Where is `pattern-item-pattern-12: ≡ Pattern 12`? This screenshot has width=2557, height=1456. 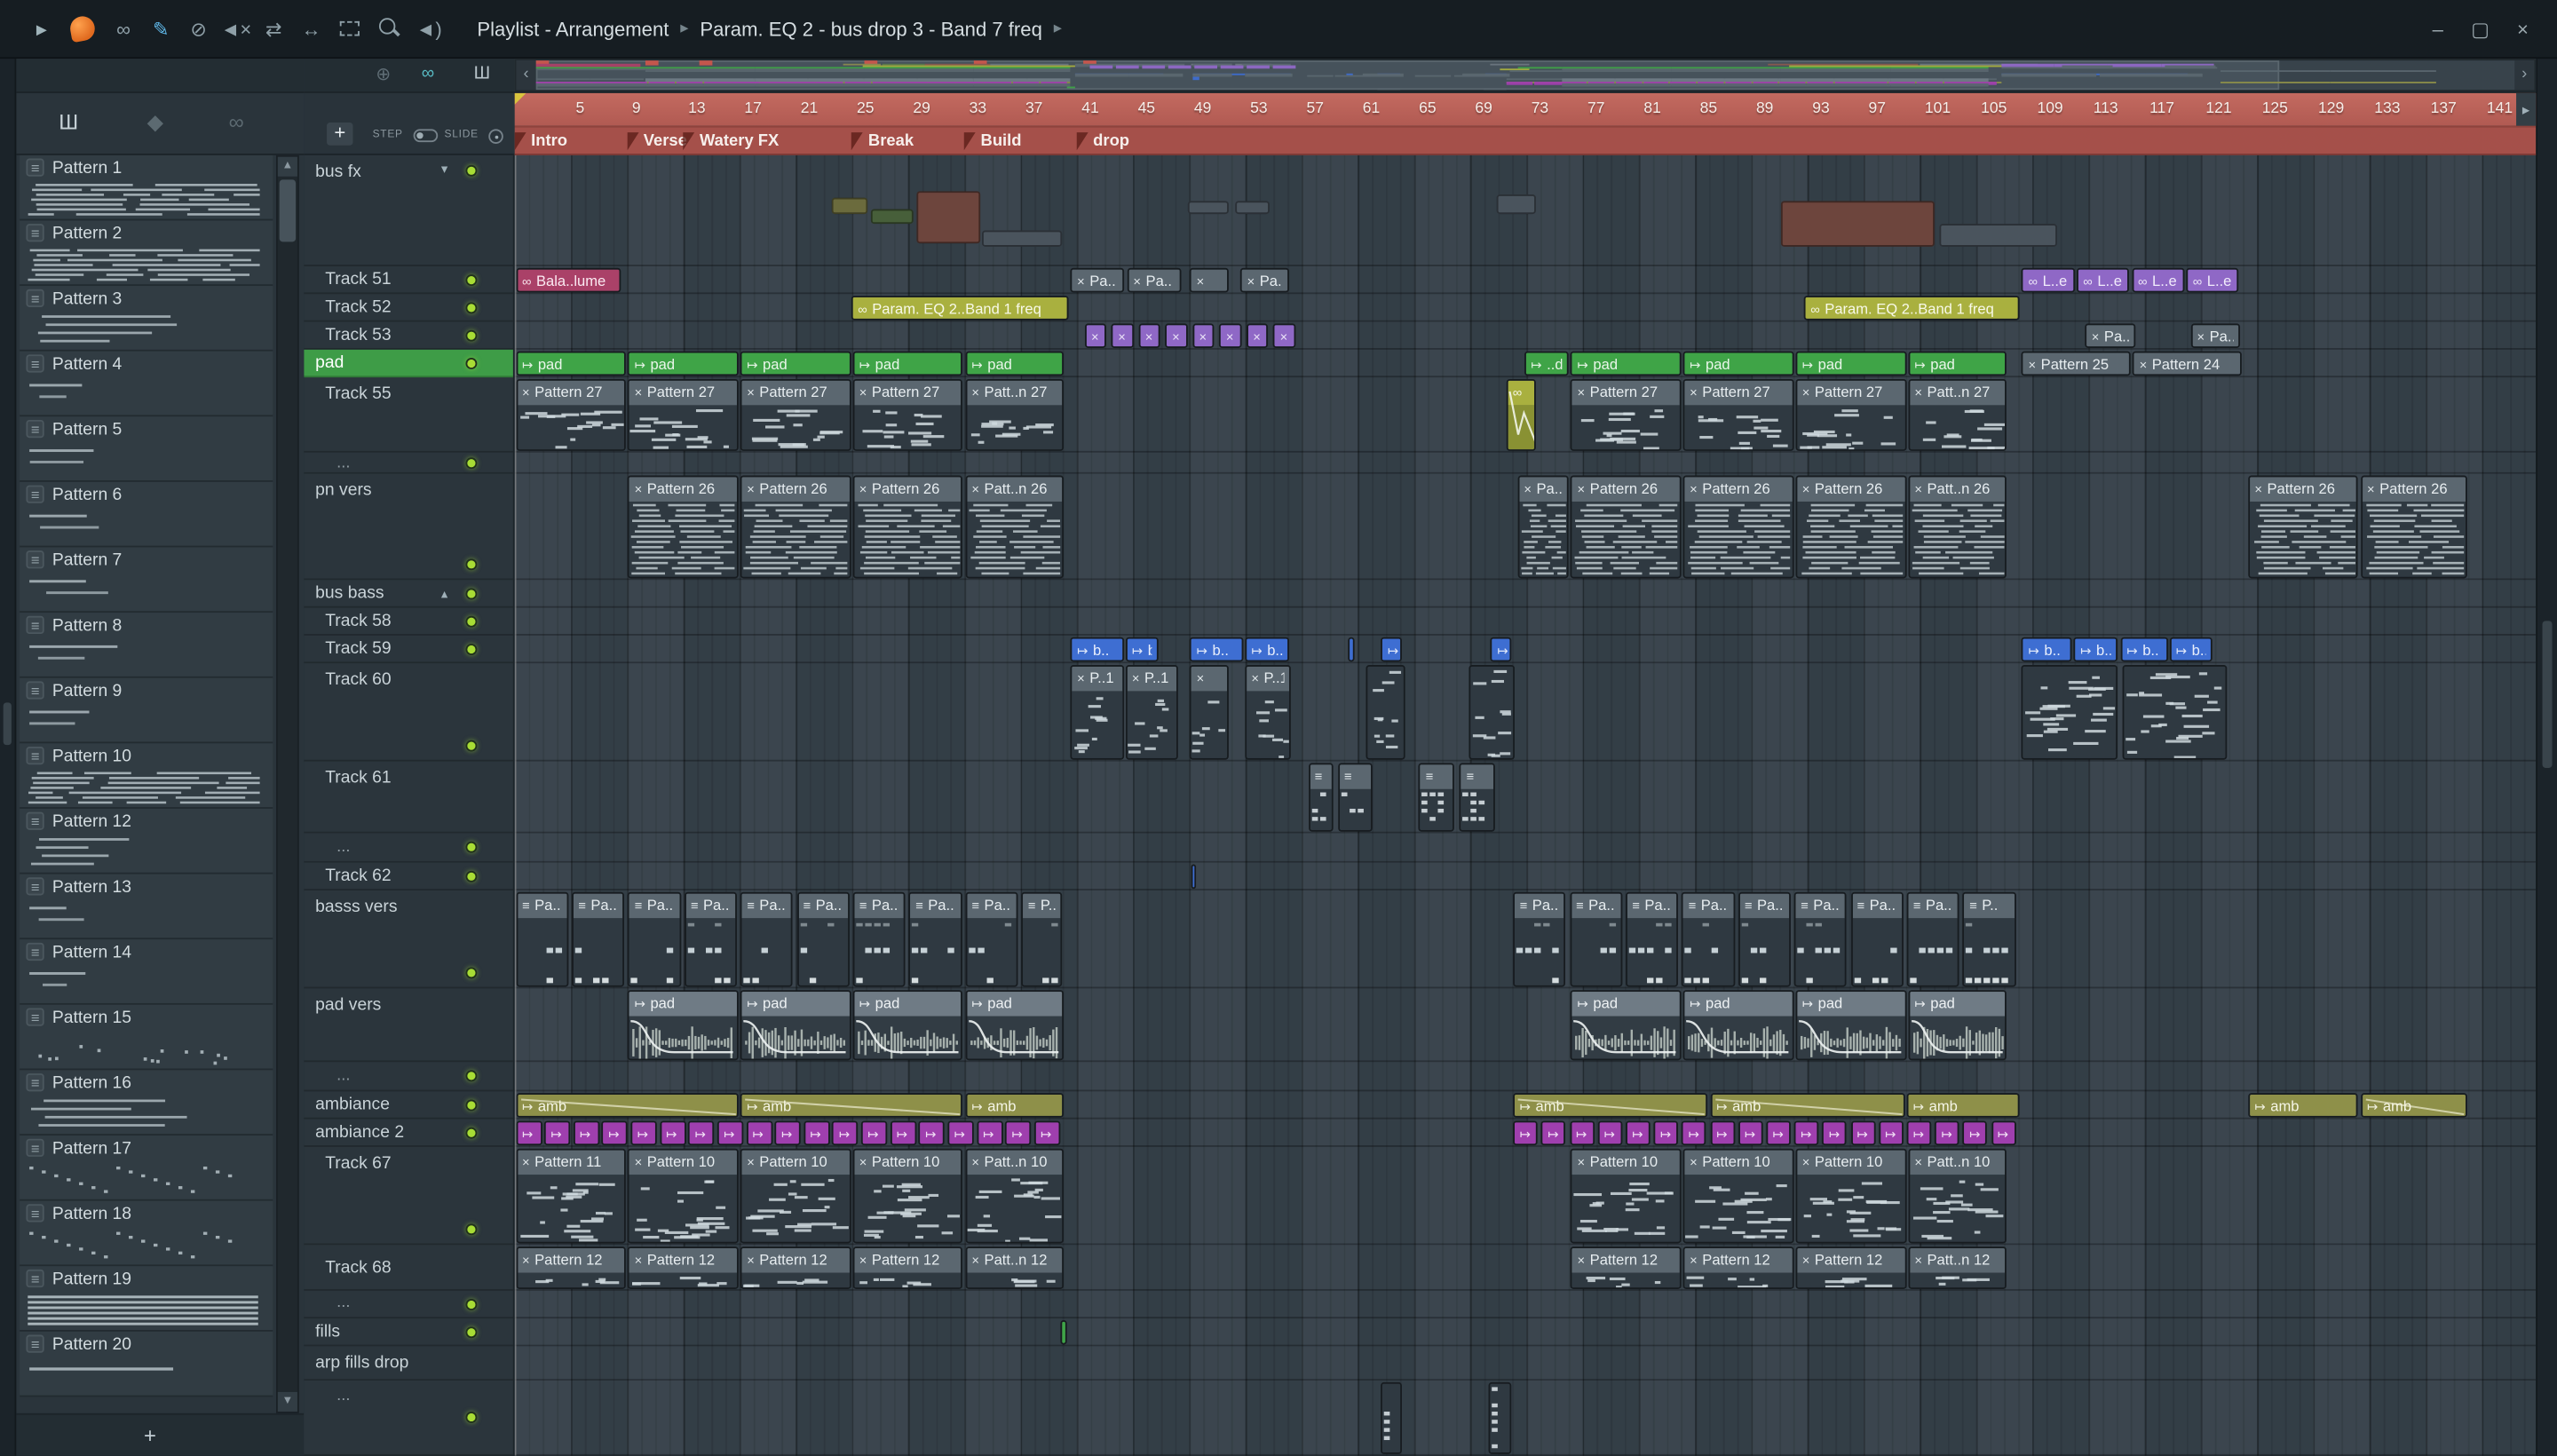
pattern-item-pattern-12: ≡ Pattern 12 is located at coordinates (146, 841).